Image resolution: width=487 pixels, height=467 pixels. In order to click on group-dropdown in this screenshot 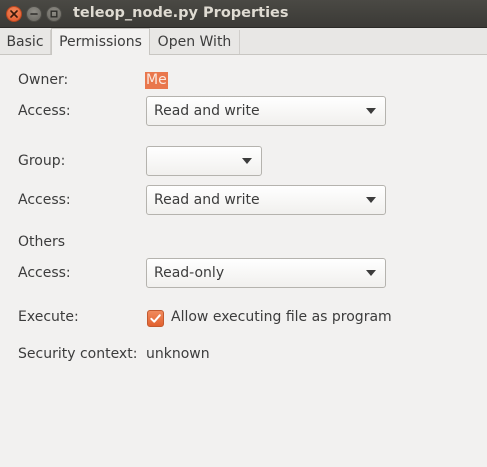, I will do `click(204, 161)`.